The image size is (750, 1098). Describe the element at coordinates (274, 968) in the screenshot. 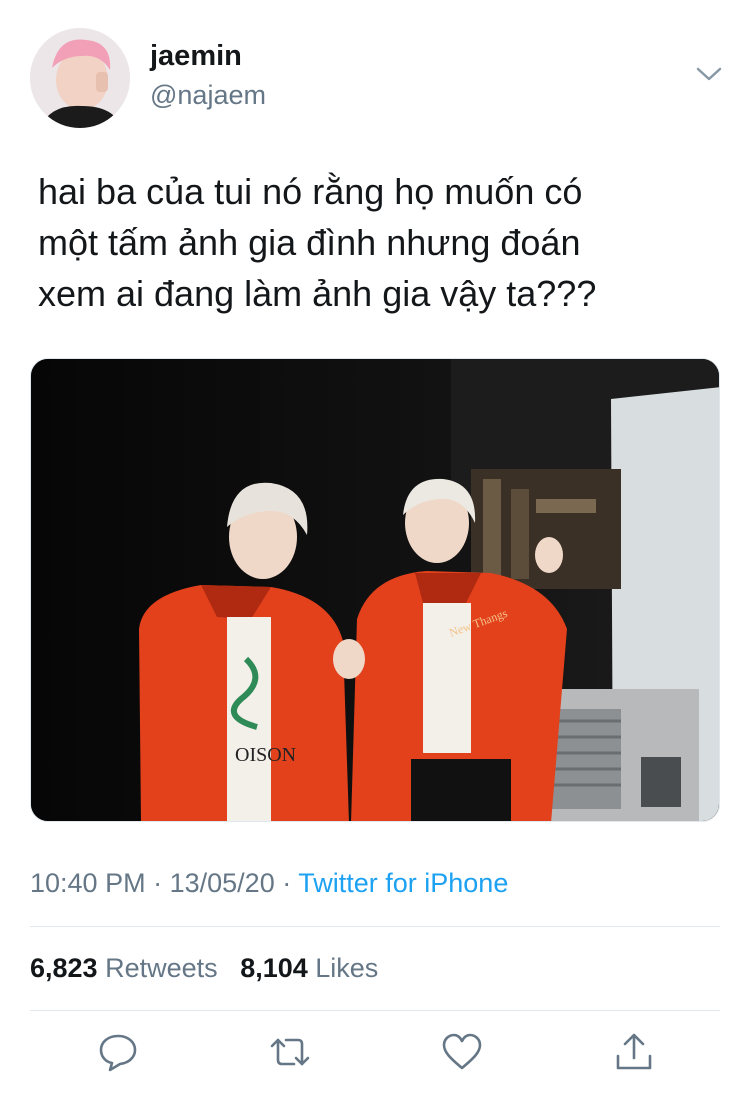

I see `likes-count: 8,104` at that location.